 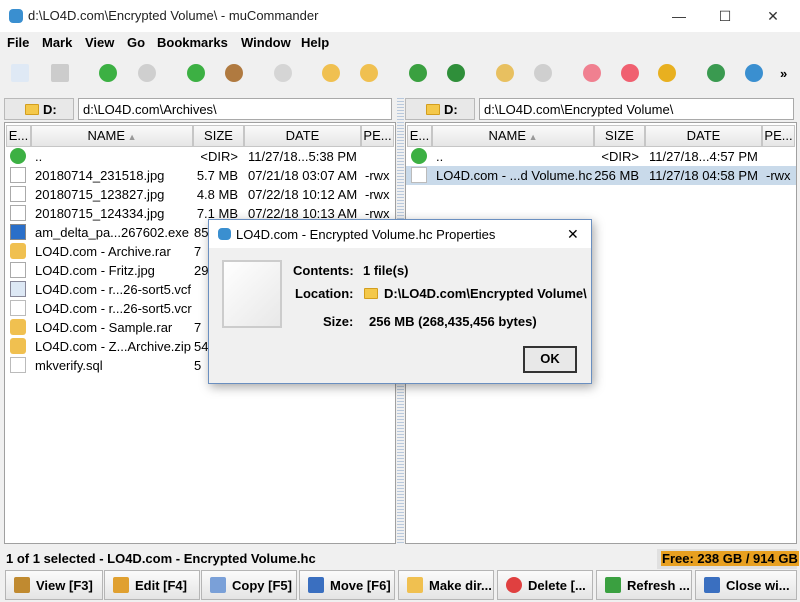 I want to click on add-bookmark-icon, so click(x=592, y=73).